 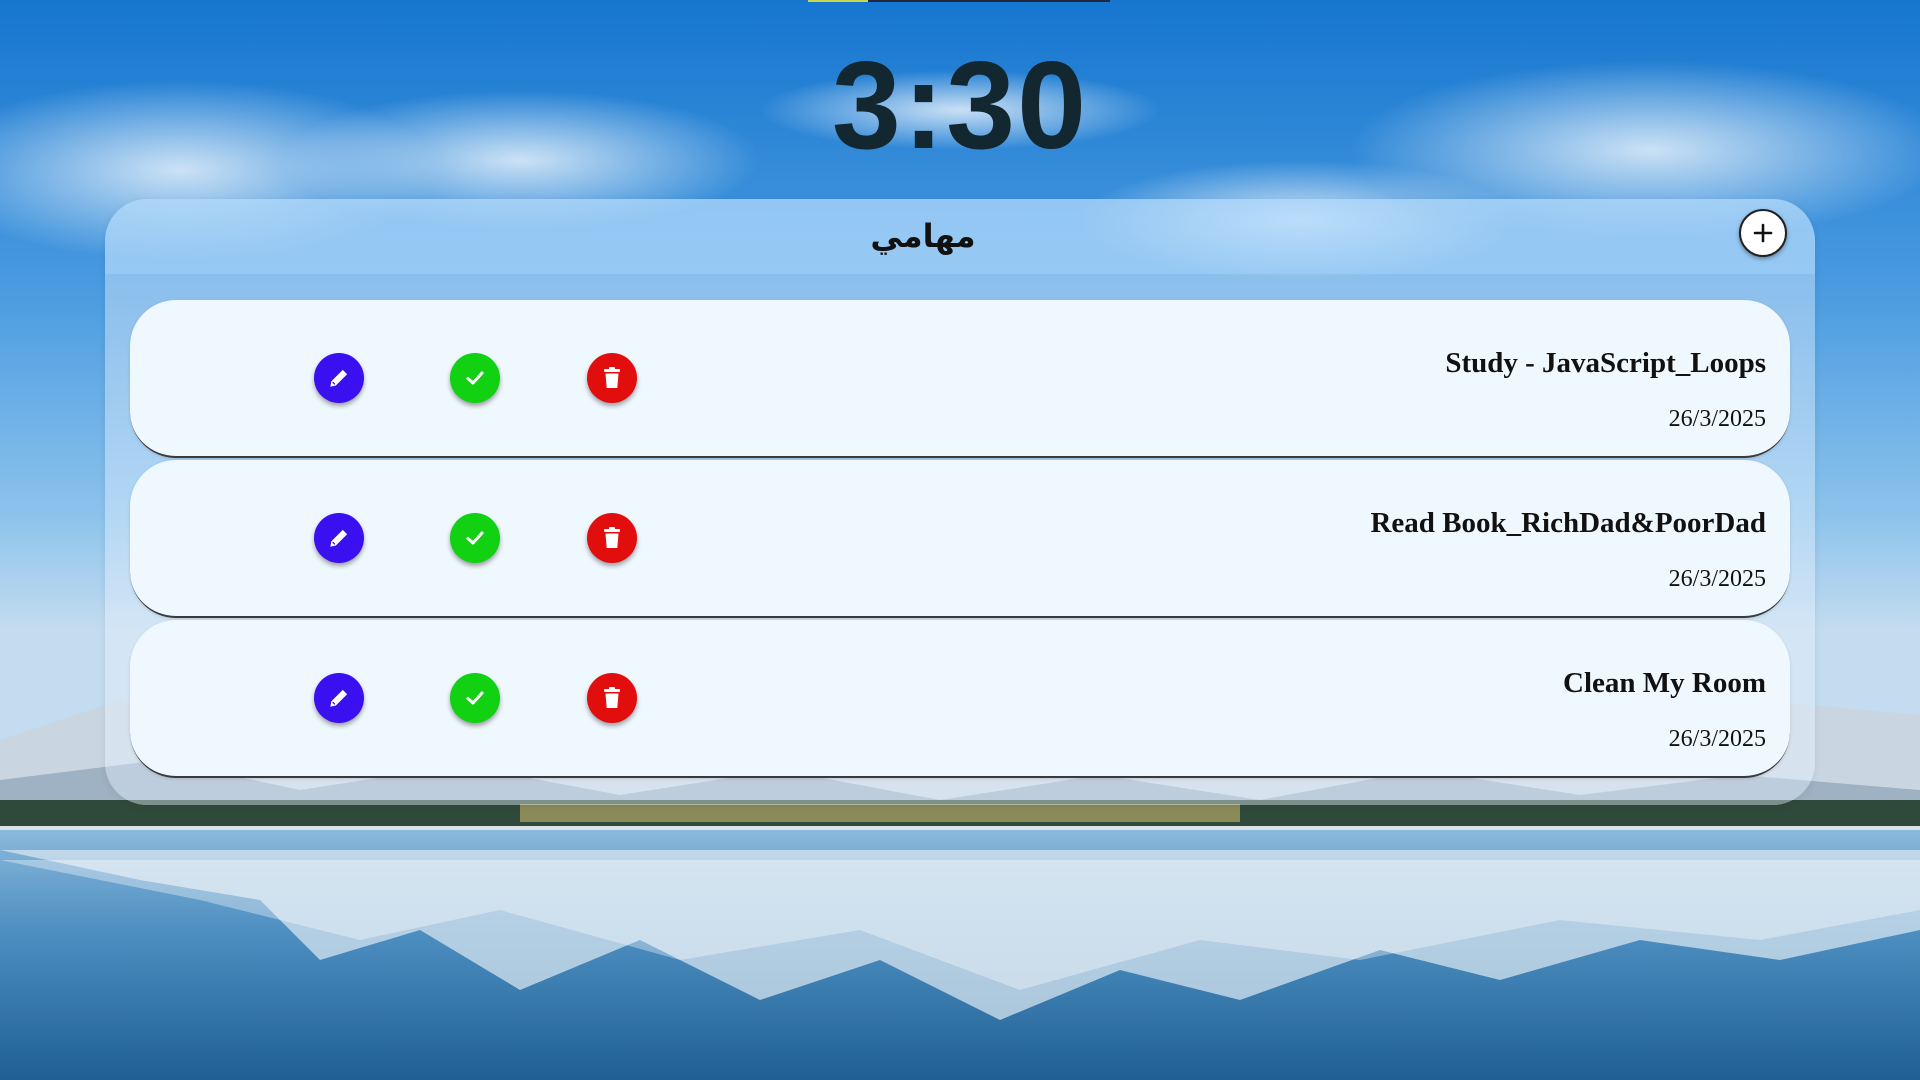 What do you see at coordinates (960, 699) in the screenshot?
I see `task-card: Clean My Room 26/3/2025` at bounding box center [960, 699].